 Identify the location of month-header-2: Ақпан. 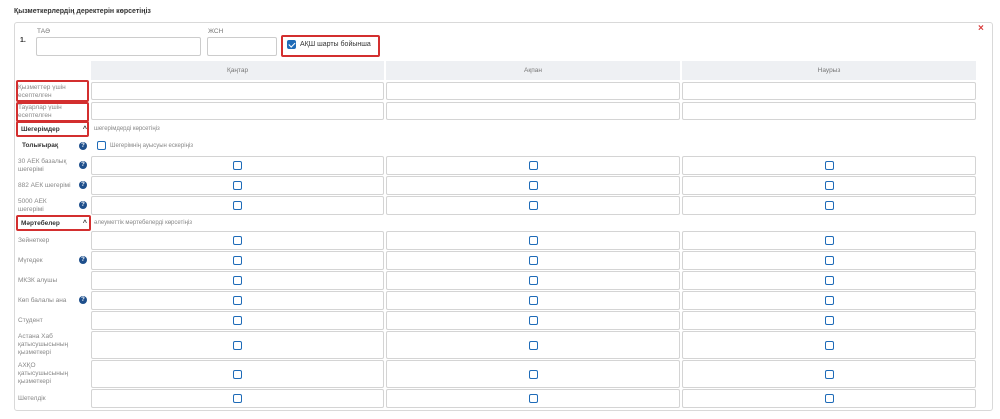
(533, 70).